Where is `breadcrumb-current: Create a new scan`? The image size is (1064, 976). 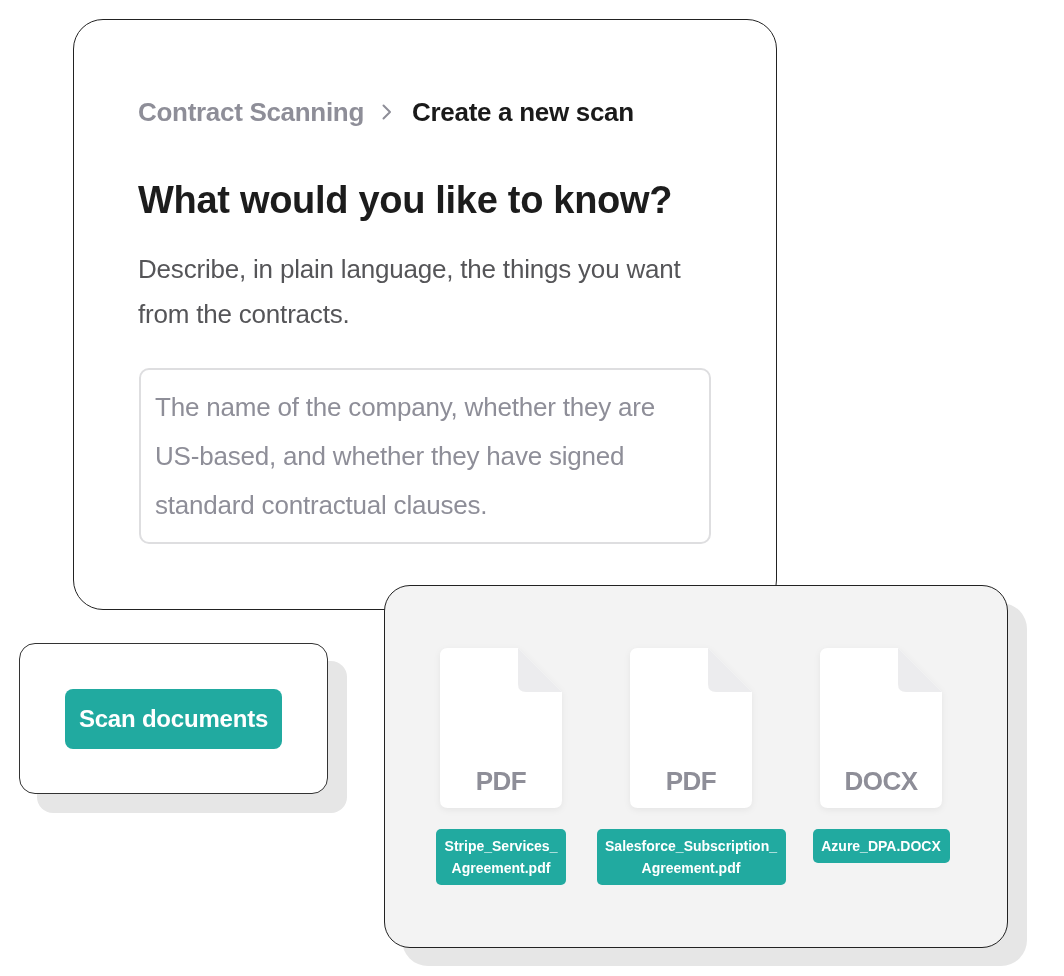 breadcrumb-current: Create a new scan is located at coordinates (523, 112).